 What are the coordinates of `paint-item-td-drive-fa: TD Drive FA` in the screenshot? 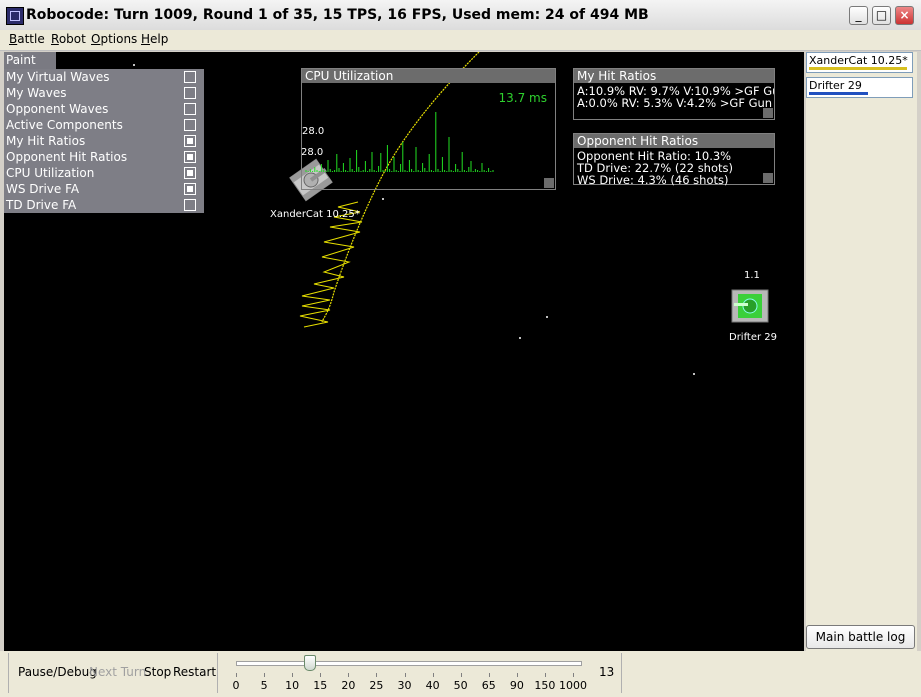 It's located at (103, 205).